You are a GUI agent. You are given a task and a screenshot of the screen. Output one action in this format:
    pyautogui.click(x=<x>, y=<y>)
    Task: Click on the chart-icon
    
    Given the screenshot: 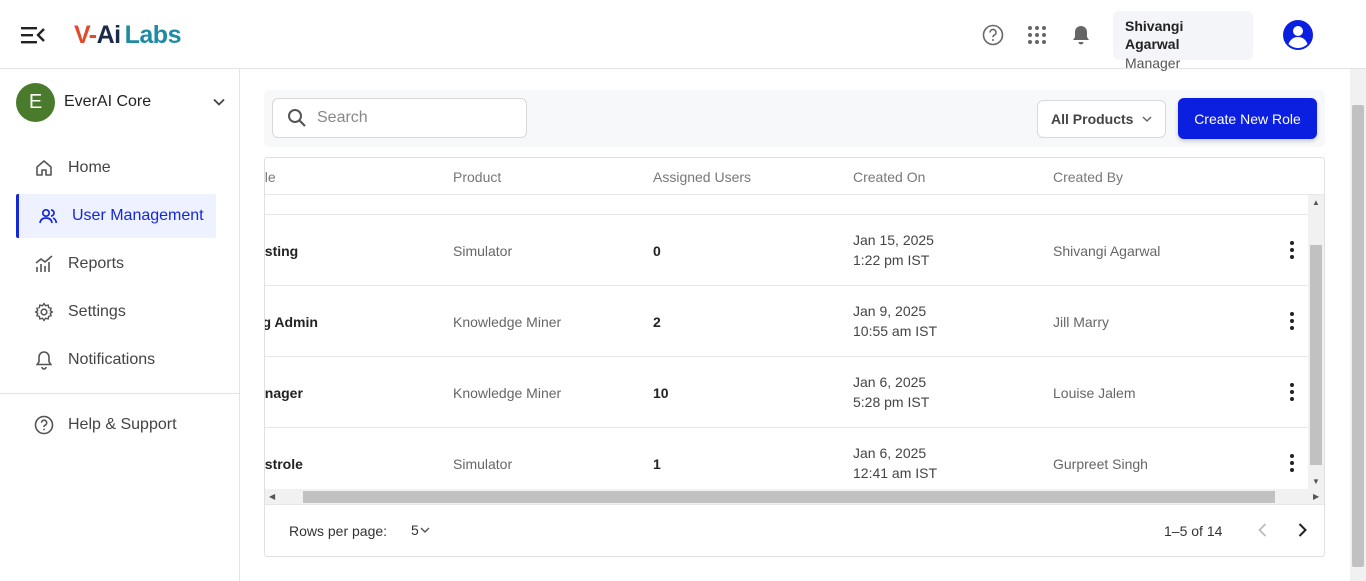 What is the action you would take?
    pyautogui.click(x=44, y=263)
    